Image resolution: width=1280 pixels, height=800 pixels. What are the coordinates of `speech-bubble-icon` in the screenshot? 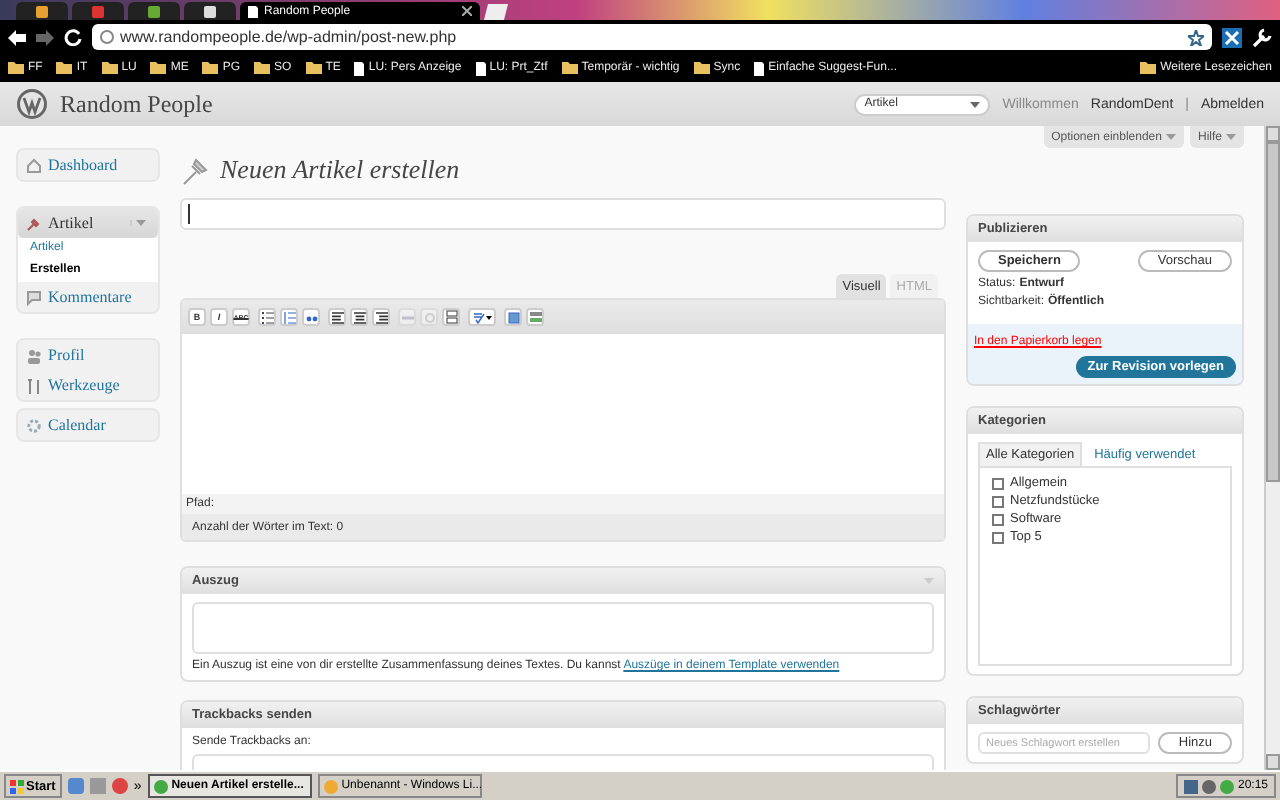 It's located at (34, 297).